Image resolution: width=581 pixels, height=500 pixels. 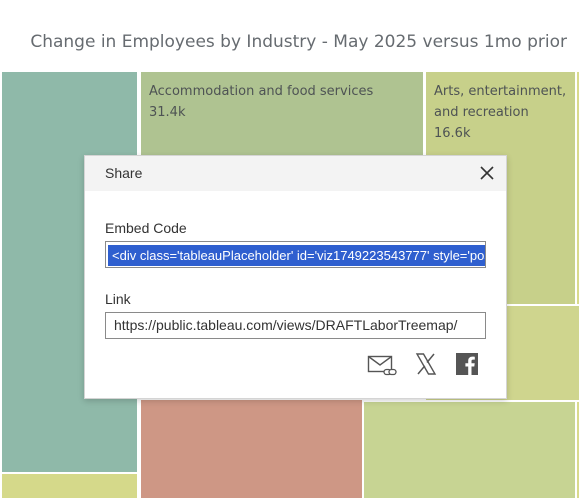 I want to click on facebook-icon, so click(x=467, y=364).